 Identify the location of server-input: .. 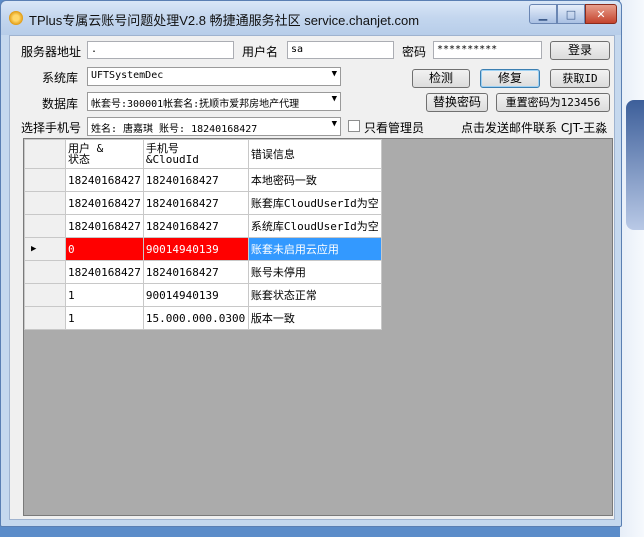
(160, 50).